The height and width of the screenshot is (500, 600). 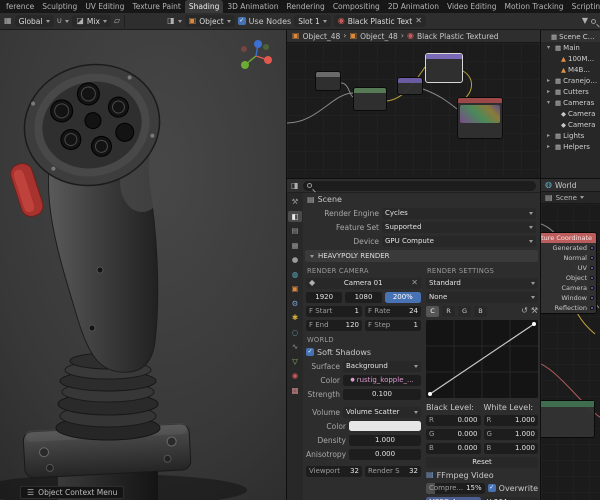 I want to click on properties-editor-icon: ◨, so click(x=295, y=185).